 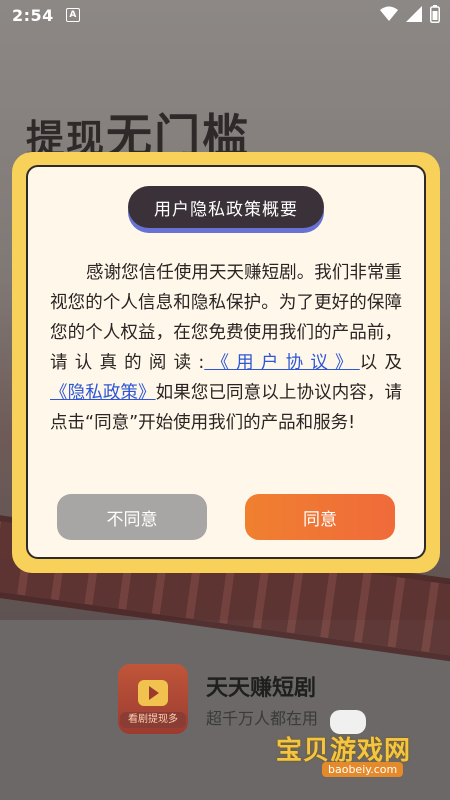 What do you see at coordinates (381, 363) in the screenshot?
I see `body-middle: 以及` at bounding box center [381, 363].